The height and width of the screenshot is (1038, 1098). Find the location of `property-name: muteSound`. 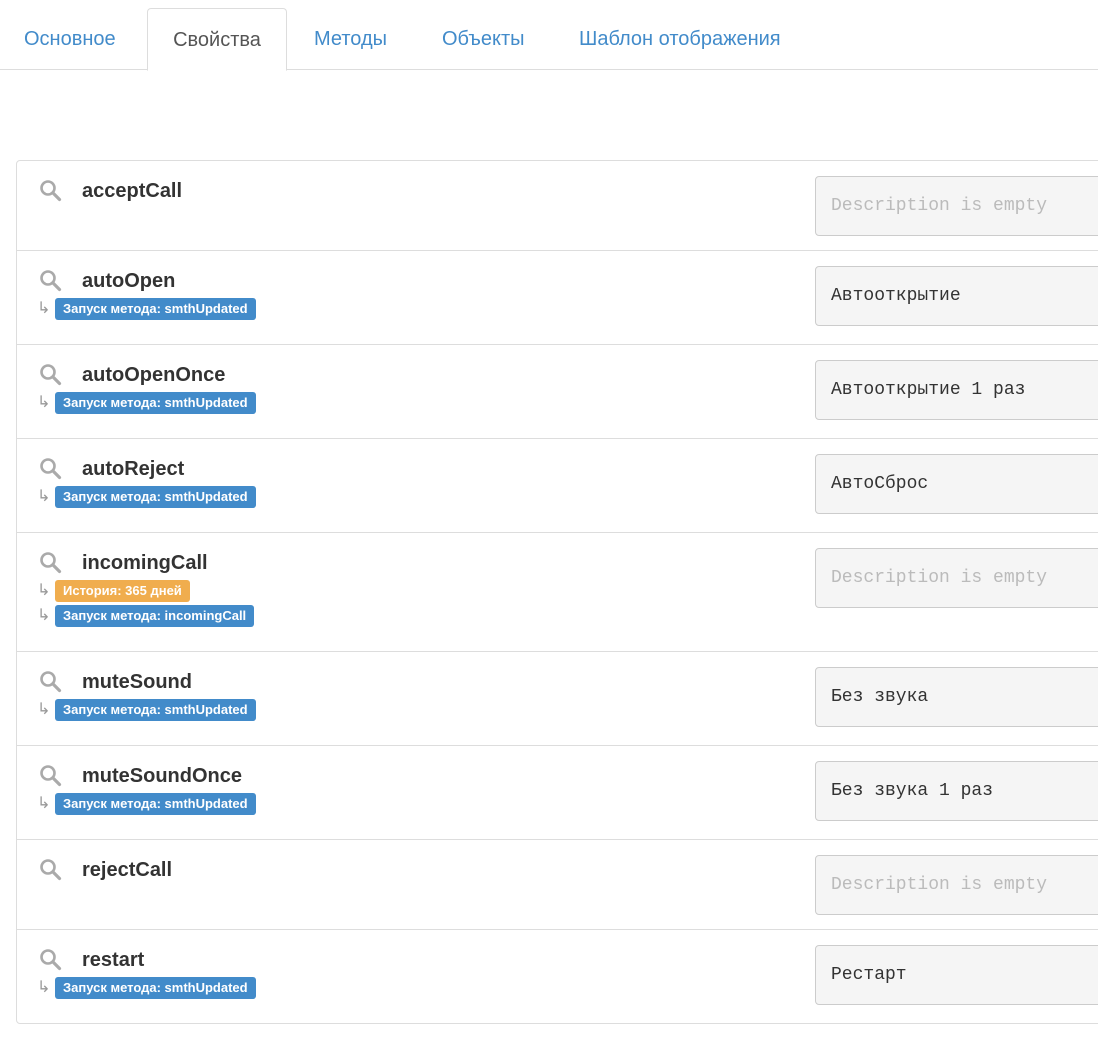

property-name: muteSound is located at coordinates (137, 682).